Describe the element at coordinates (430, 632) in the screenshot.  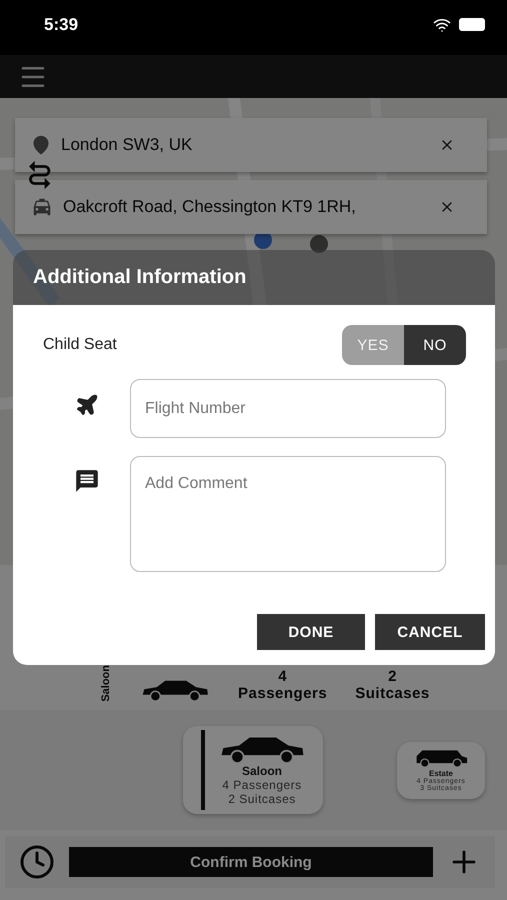
I see `cancel-button: CANCEL` at that location.